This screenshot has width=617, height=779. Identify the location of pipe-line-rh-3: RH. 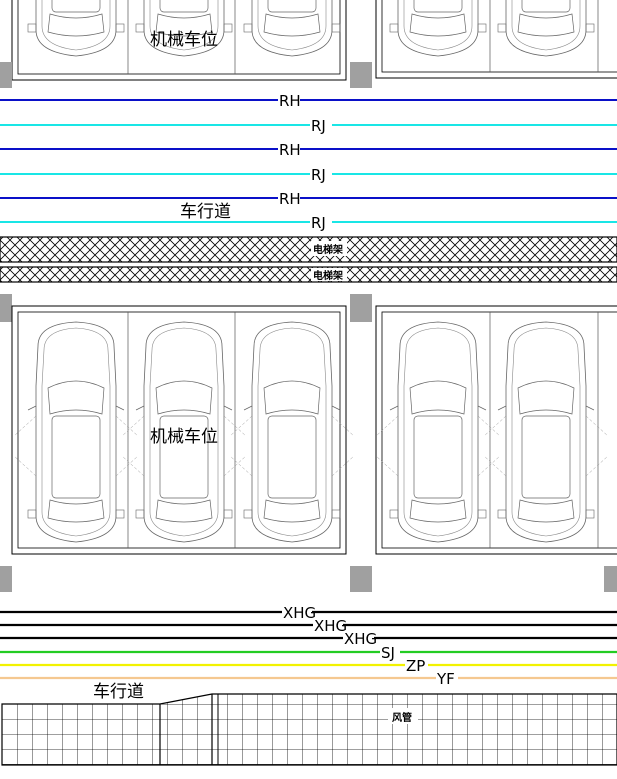
(308, 199).